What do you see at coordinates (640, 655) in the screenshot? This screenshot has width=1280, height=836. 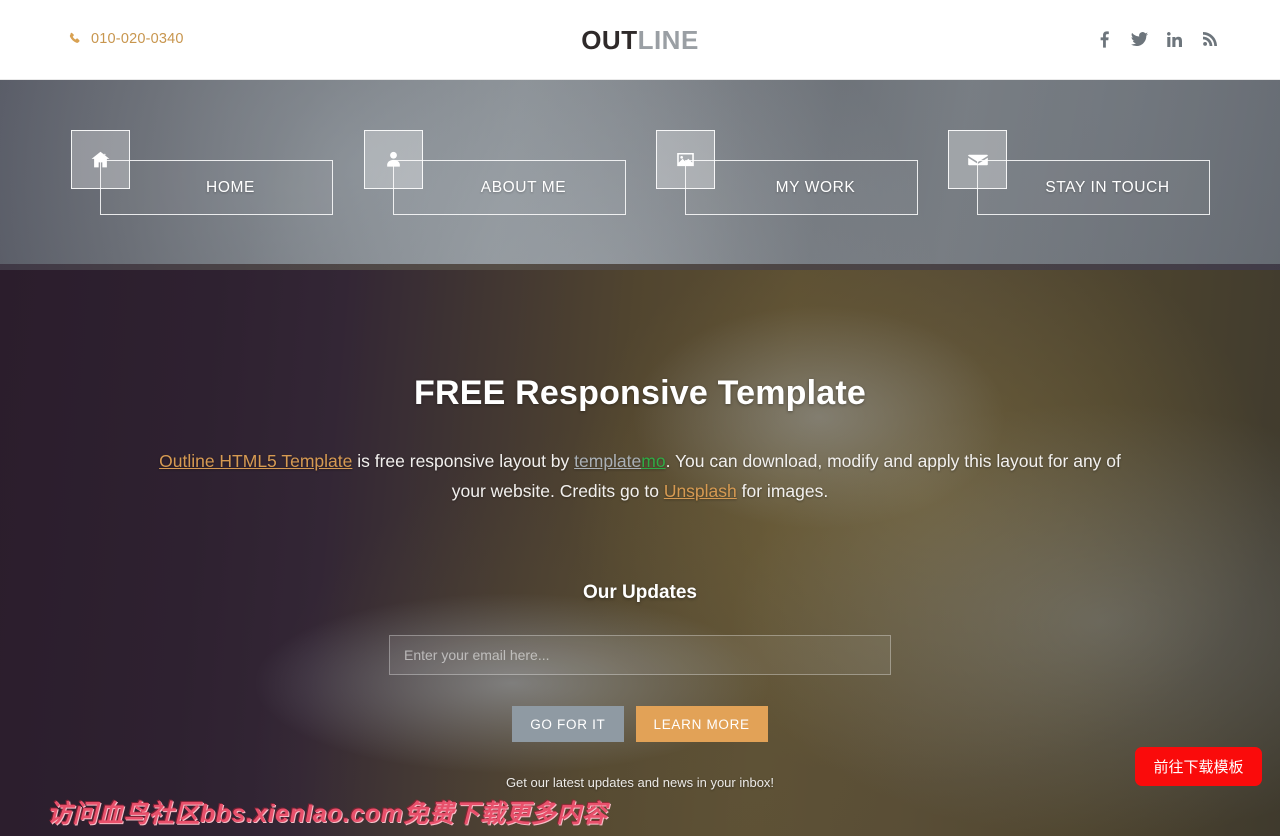 I see `email-input` at bounding box center [640, 655].